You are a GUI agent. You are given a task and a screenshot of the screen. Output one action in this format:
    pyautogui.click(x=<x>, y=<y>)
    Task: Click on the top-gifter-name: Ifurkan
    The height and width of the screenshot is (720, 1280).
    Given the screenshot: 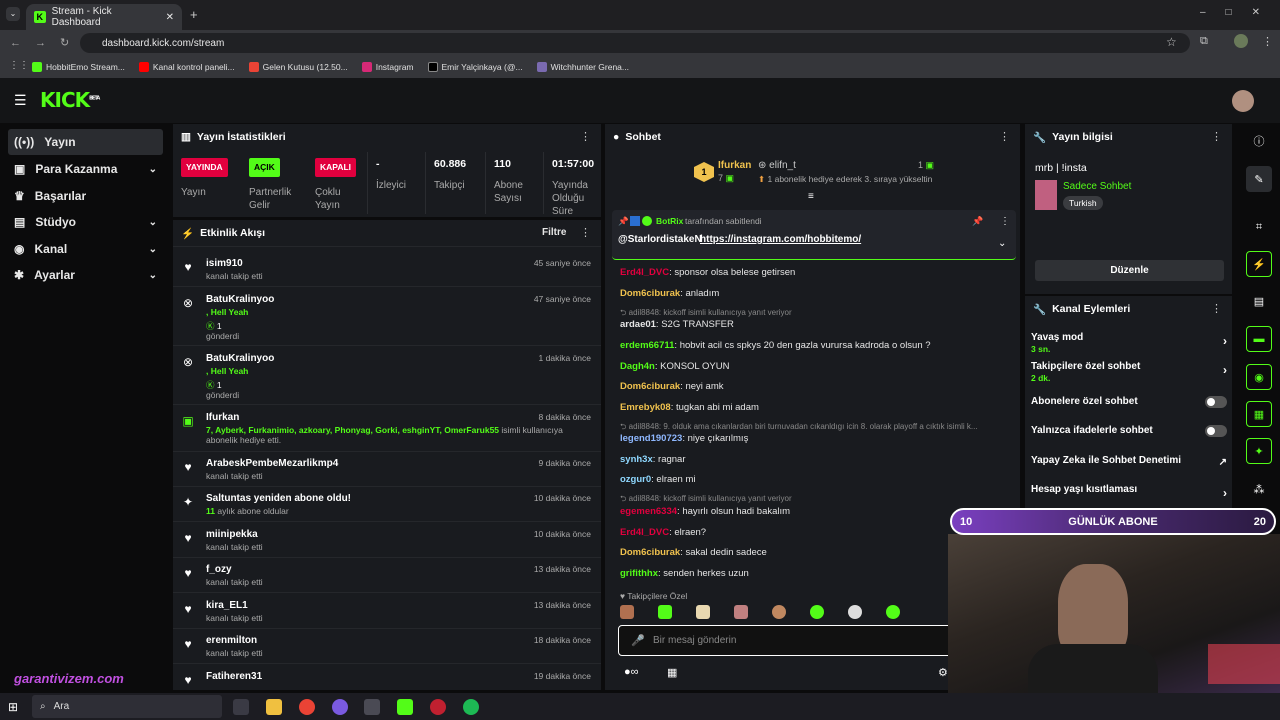 What is the action you would take?
    pyautogui.click(x=734, y=165)
    